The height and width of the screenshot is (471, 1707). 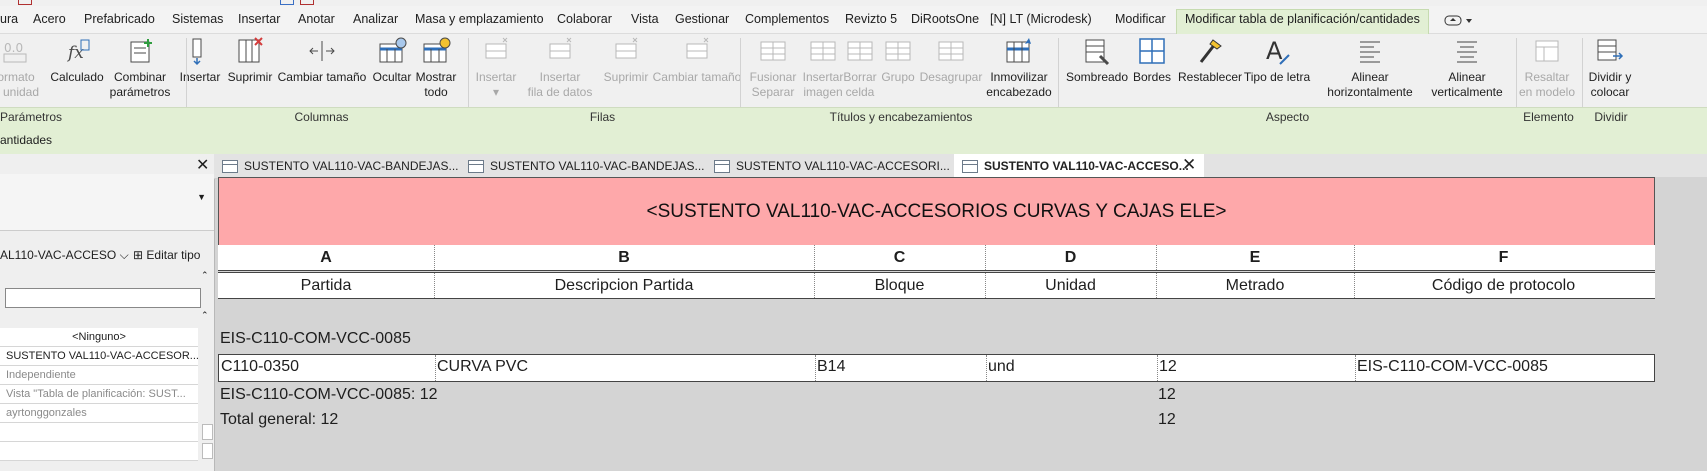 I want to click on menu-item: [N] LT (Microdesk), so click(x=1041, y=19).